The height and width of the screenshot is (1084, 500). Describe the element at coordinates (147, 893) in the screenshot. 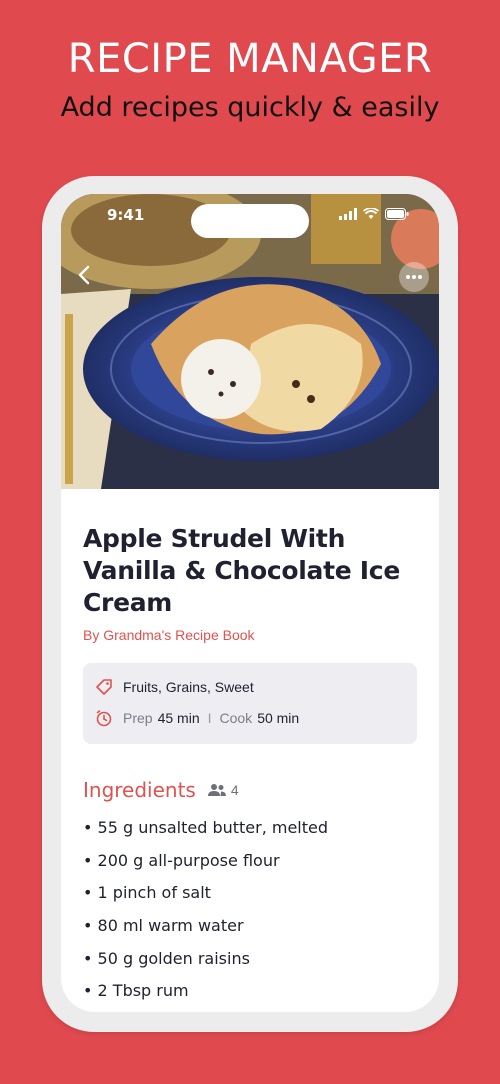

I see `ingredient-item: • 1 pinch of salt` at that location.